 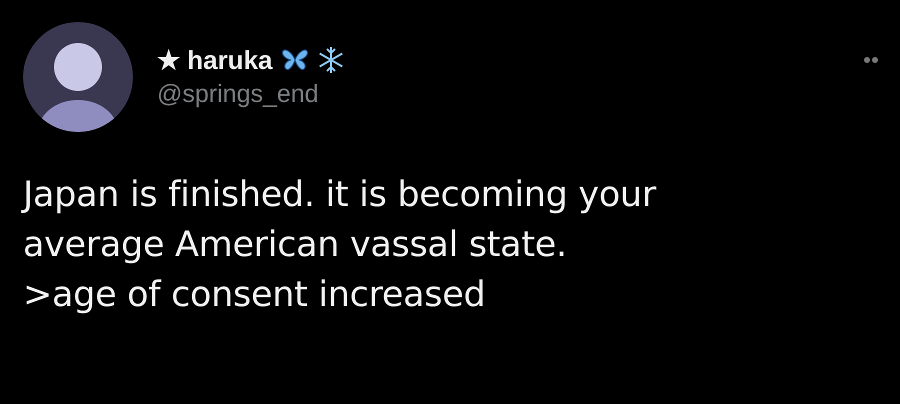 What do you see at coordinates (517, 93) in the screenshot?
I see `username: @springs_end` at bounding box center [517, 93].